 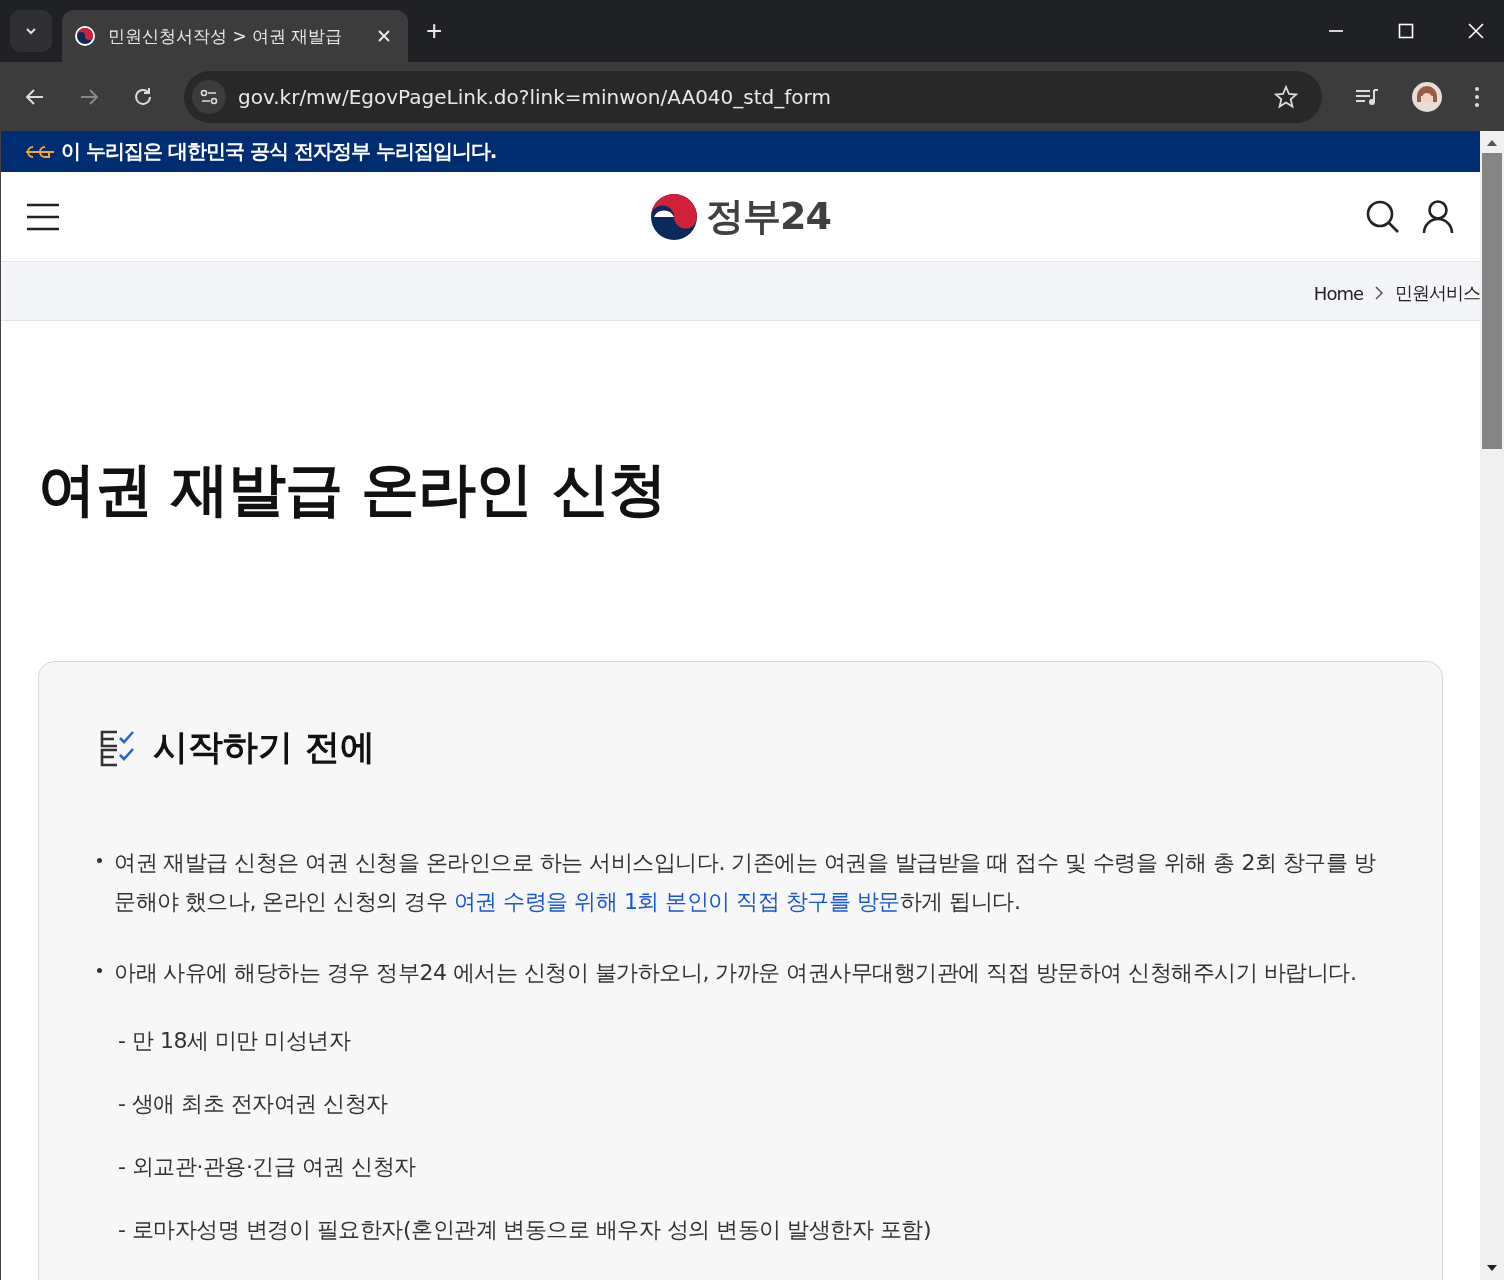 I want to click on reload-icon, so click(x=143, y=96).